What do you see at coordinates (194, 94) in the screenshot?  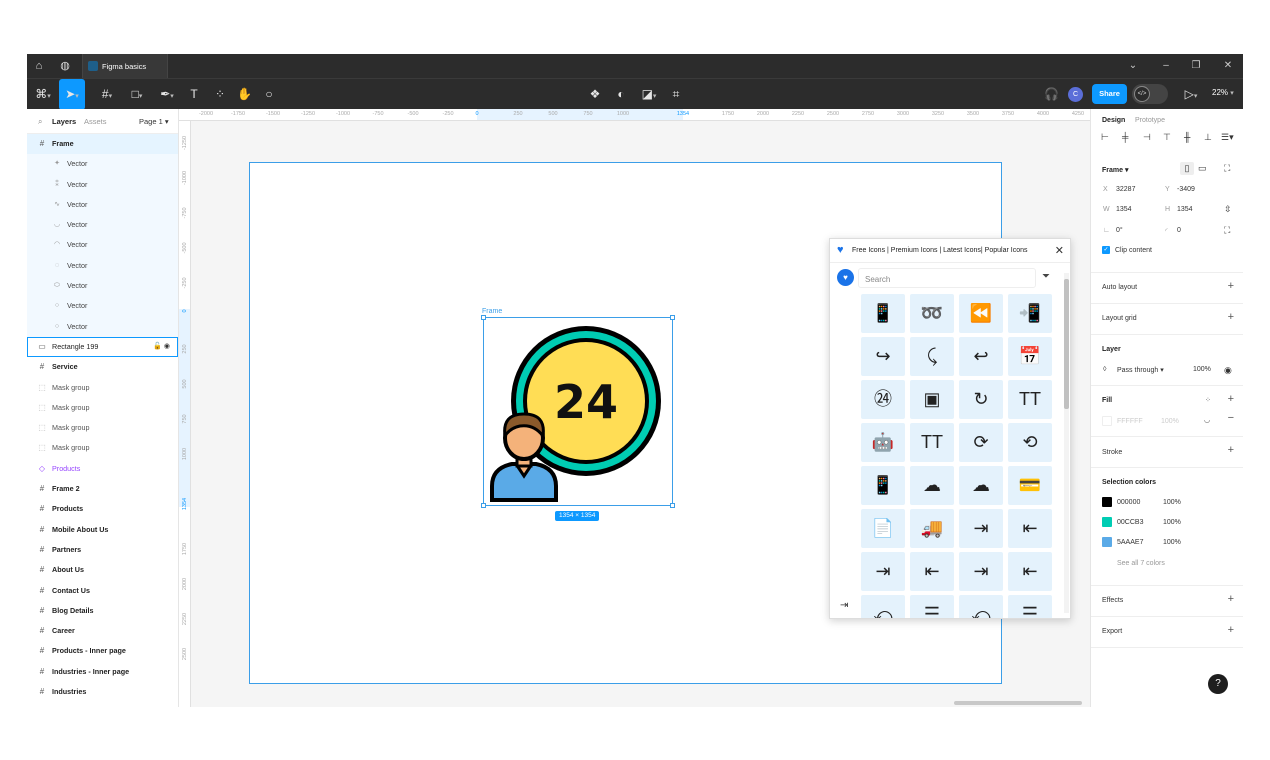 I see `text-tool-icon: T` at bounding box center [194, 94].